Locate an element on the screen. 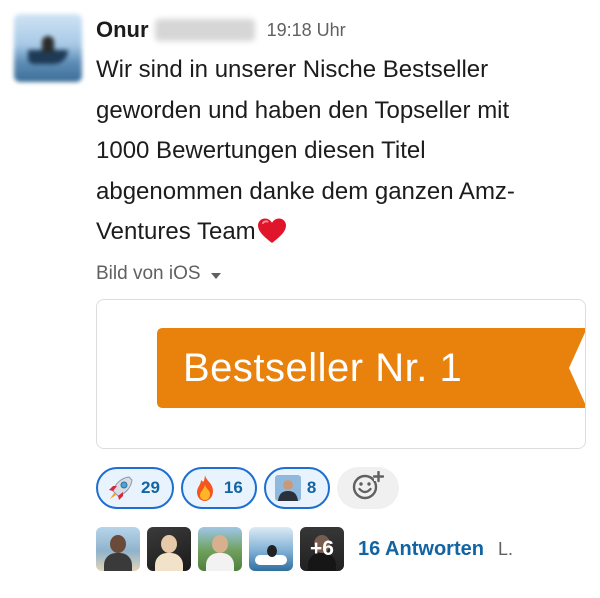 The image size is (600, 598). author-avatar is located at coordinates (48, 48).